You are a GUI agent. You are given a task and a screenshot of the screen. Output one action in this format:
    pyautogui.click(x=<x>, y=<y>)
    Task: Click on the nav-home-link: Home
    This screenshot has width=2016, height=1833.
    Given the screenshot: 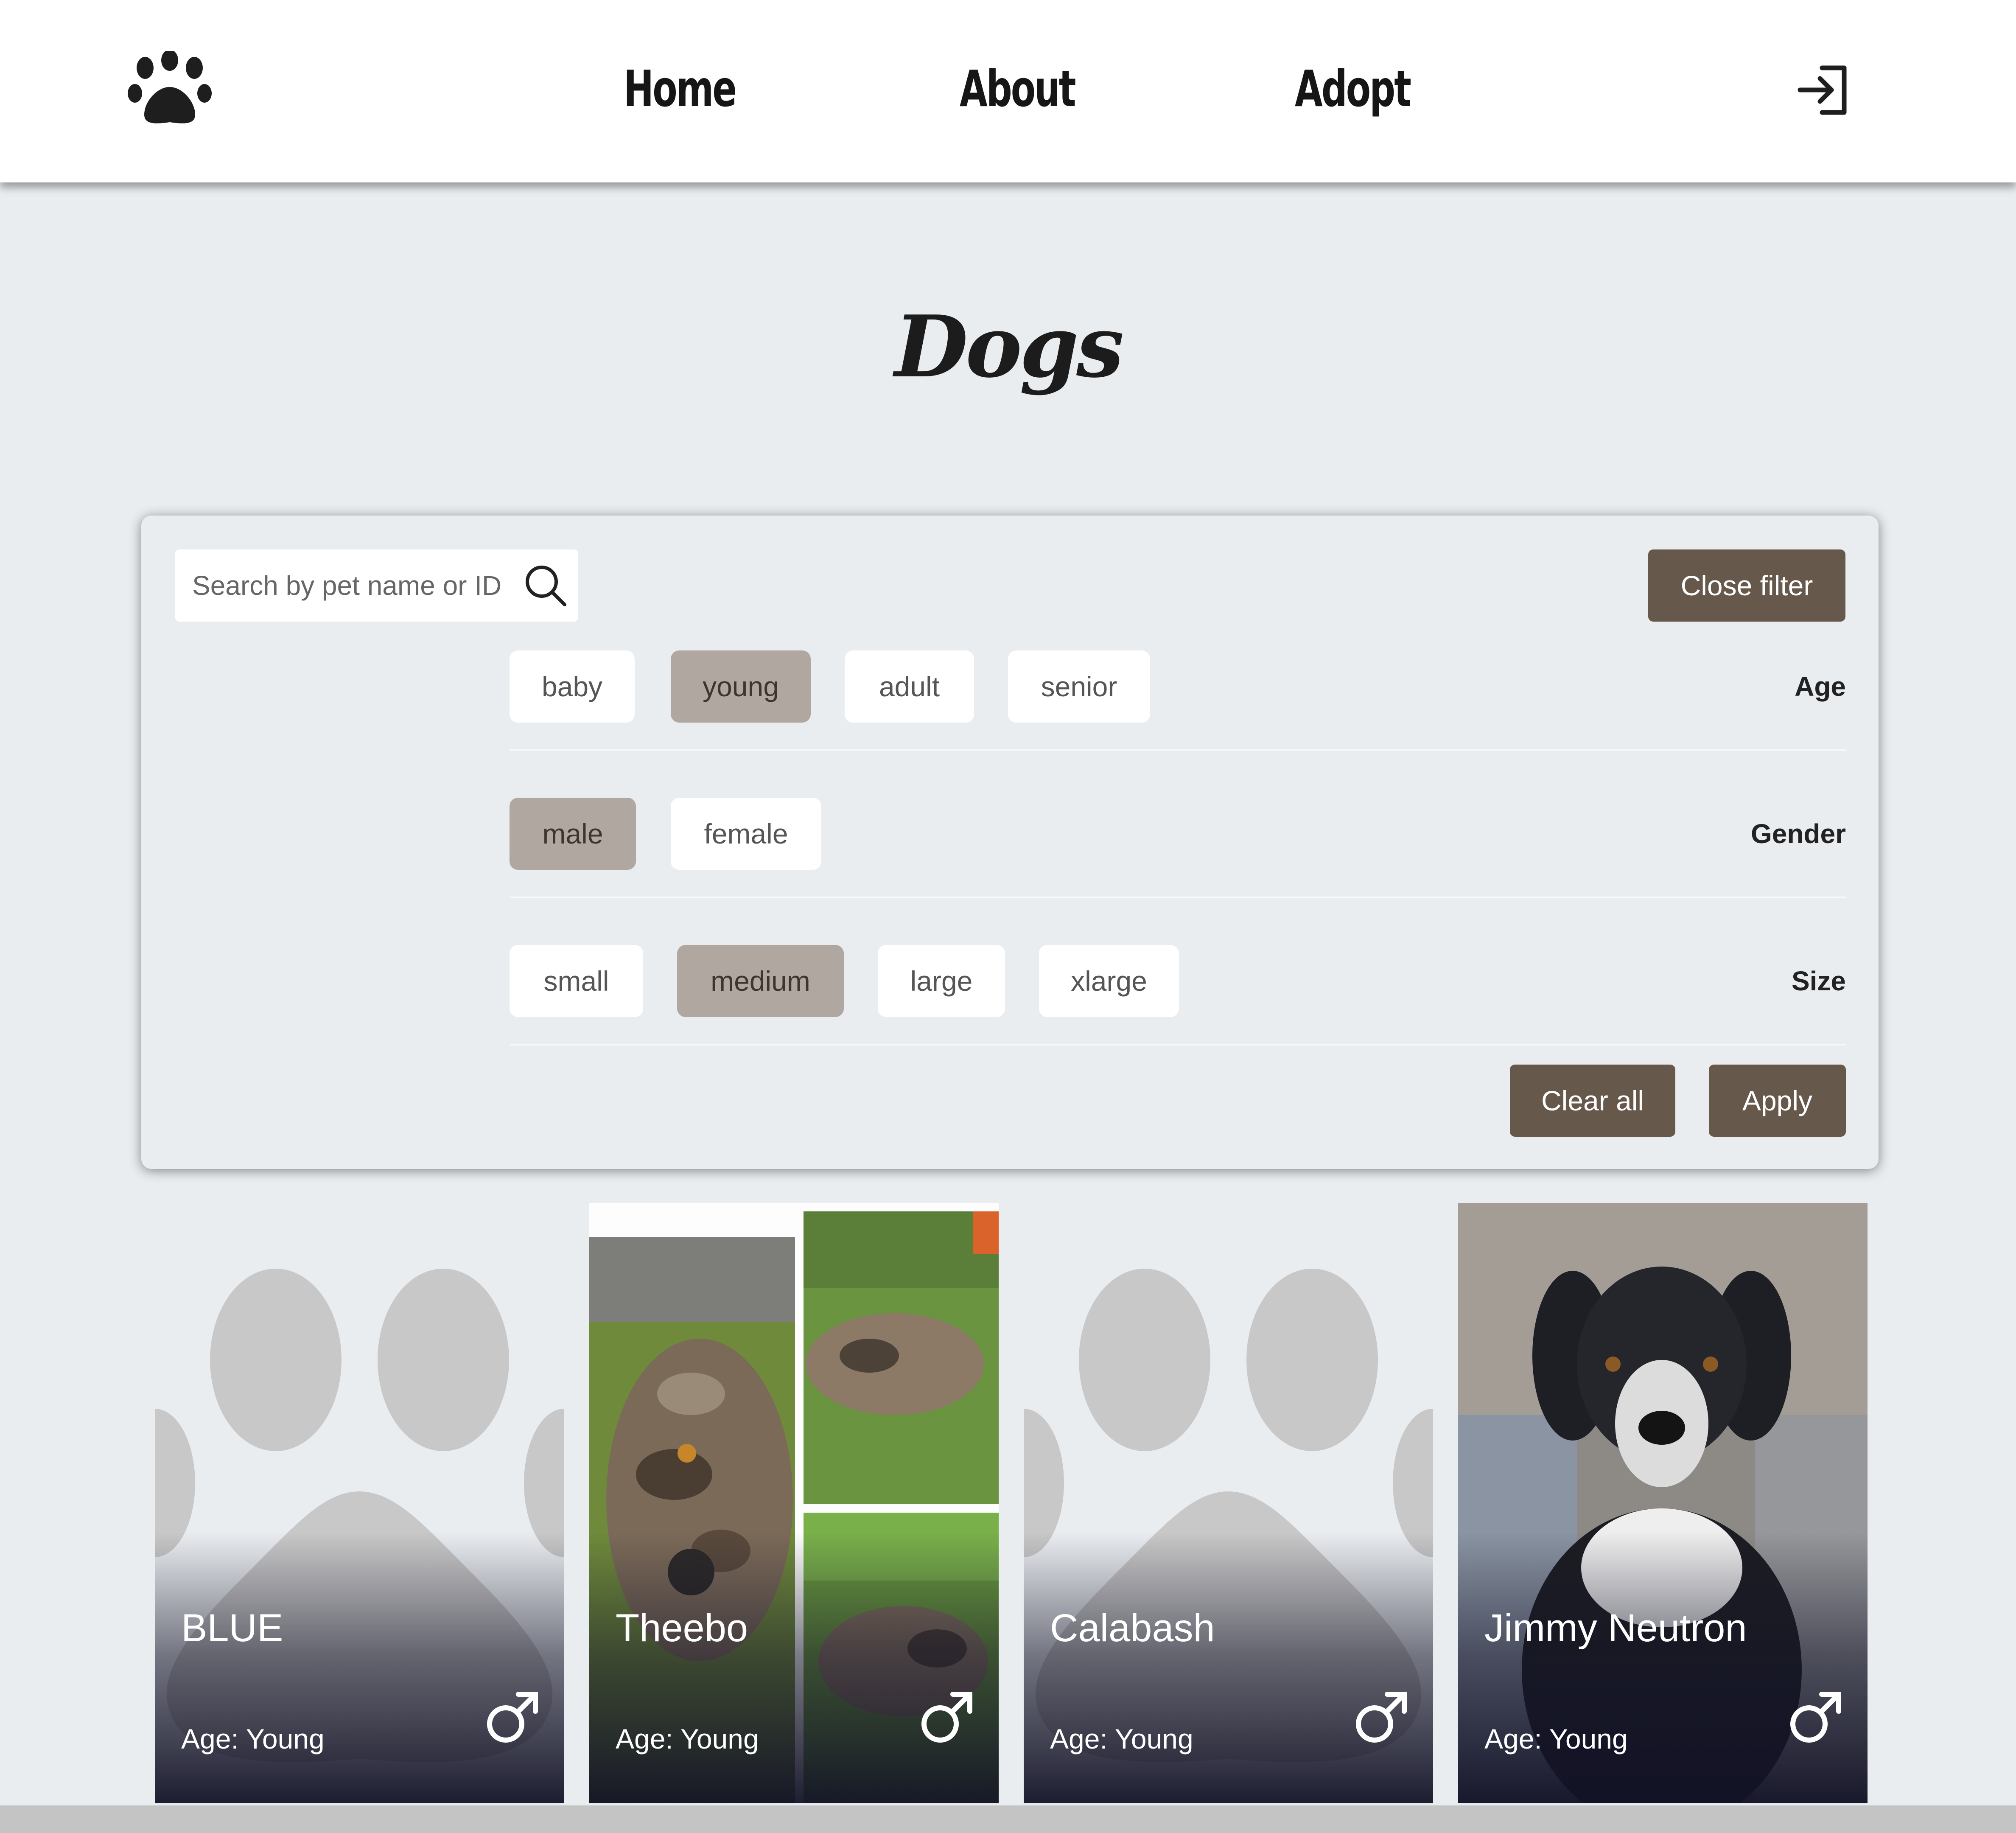 What is the action you would take?
    pyautogui.click(x=680, y=88)
    